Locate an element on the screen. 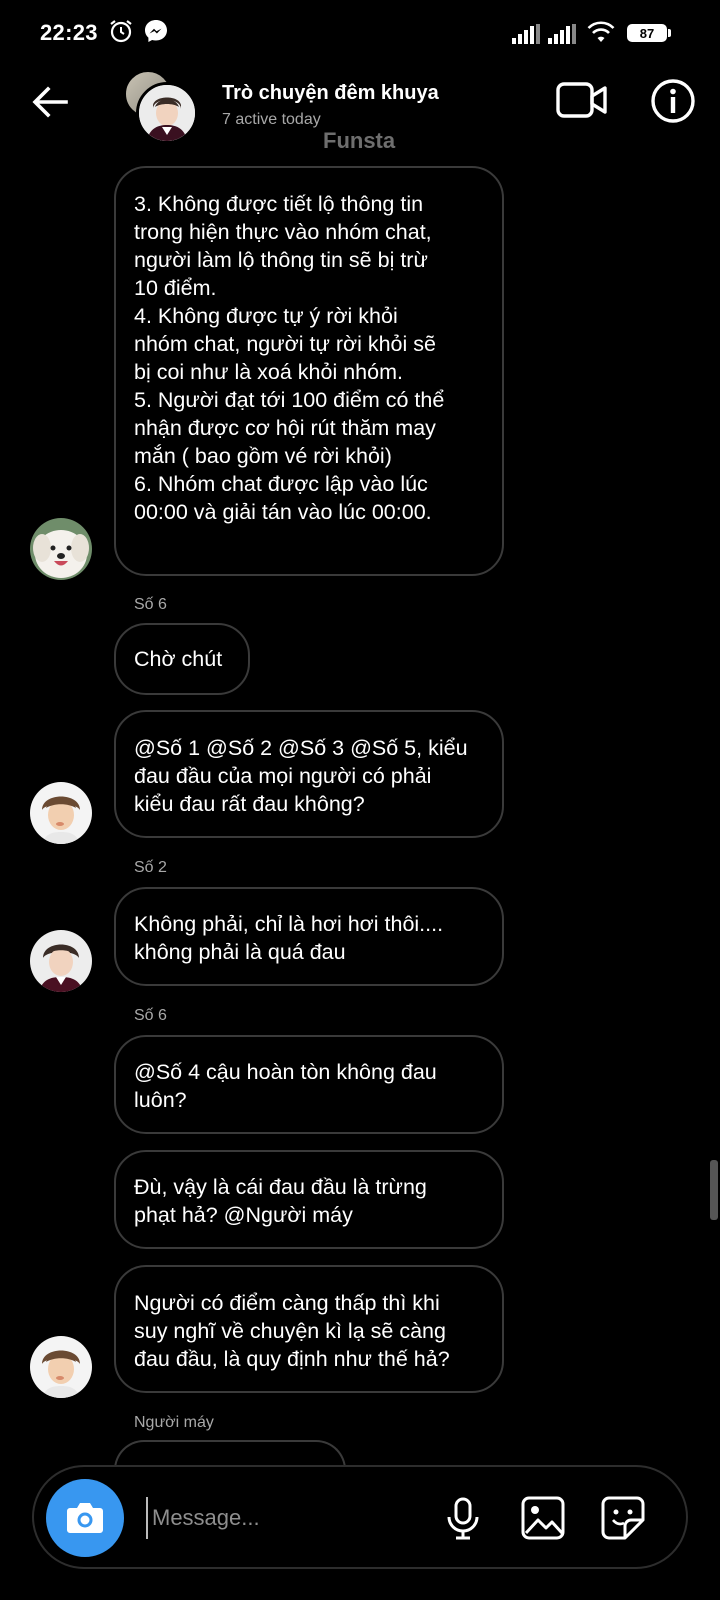 The height and width of the screenshot is (1600, 720). battery-tip is located at coordinates (669, 33).